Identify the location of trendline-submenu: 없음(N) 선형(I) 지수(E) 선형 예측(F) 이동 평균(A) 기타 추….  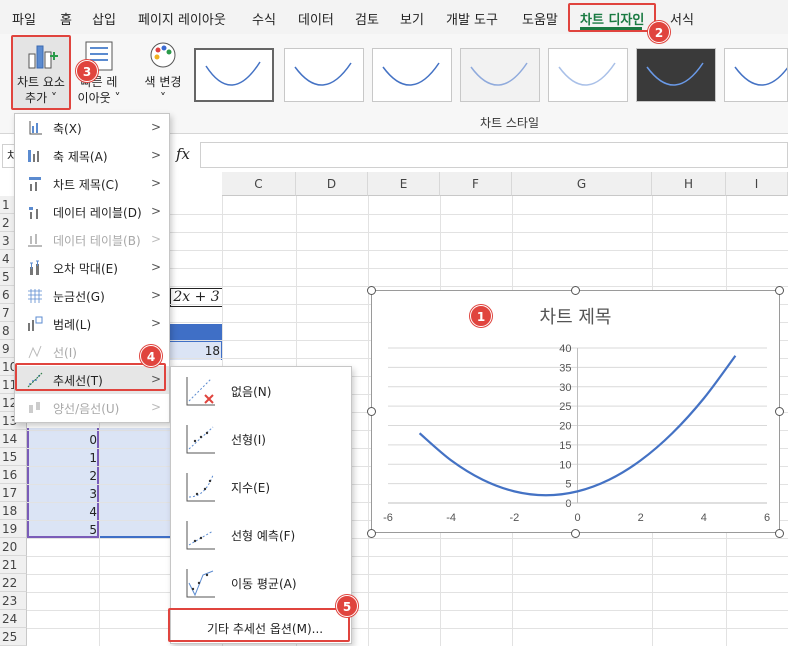
(261, 505).